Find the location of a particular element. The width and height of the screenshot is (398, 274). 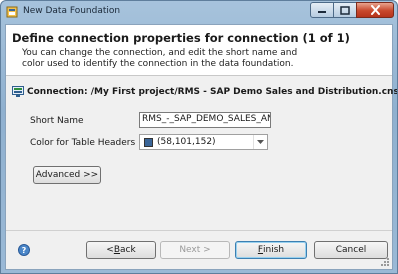

close-icon is located at coordinates (375, 10).